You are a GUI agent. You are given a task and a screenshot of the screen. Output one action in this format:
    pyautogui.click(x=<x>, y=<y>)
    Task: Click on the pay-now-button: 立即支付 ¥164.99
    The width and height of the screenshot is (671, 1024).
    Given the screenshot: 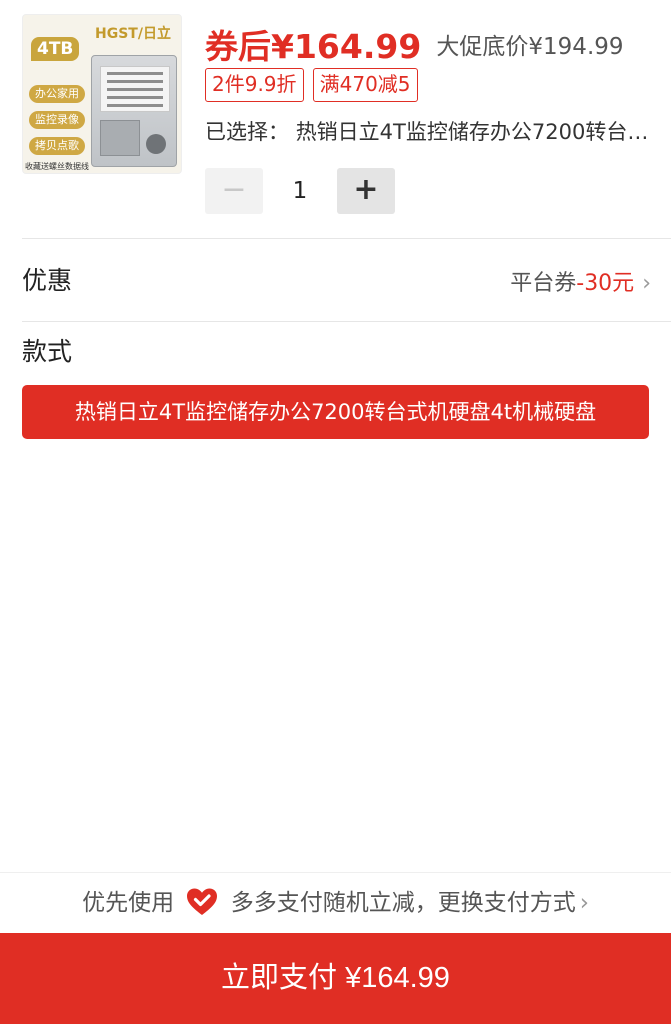 What is the action you would take?
    pyautogui.click(x=335, y=978)
    